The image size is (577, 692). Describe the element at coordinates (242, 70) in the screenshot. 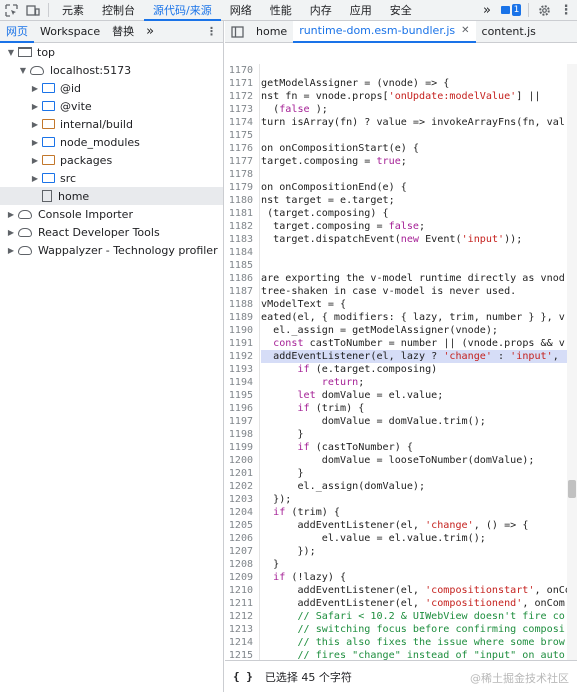

I see `line-number: 1170` at that location.